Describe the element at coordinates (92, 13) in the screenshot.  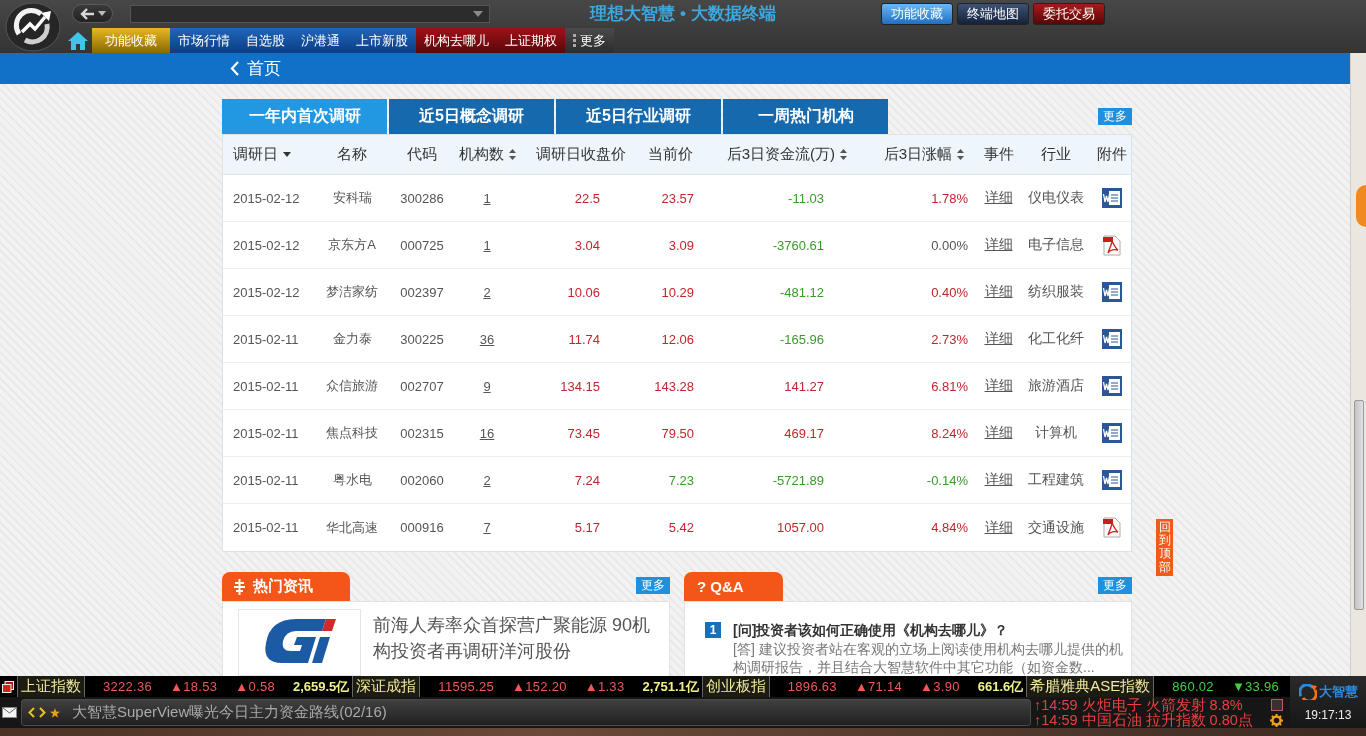
I see `back-button` at that location.